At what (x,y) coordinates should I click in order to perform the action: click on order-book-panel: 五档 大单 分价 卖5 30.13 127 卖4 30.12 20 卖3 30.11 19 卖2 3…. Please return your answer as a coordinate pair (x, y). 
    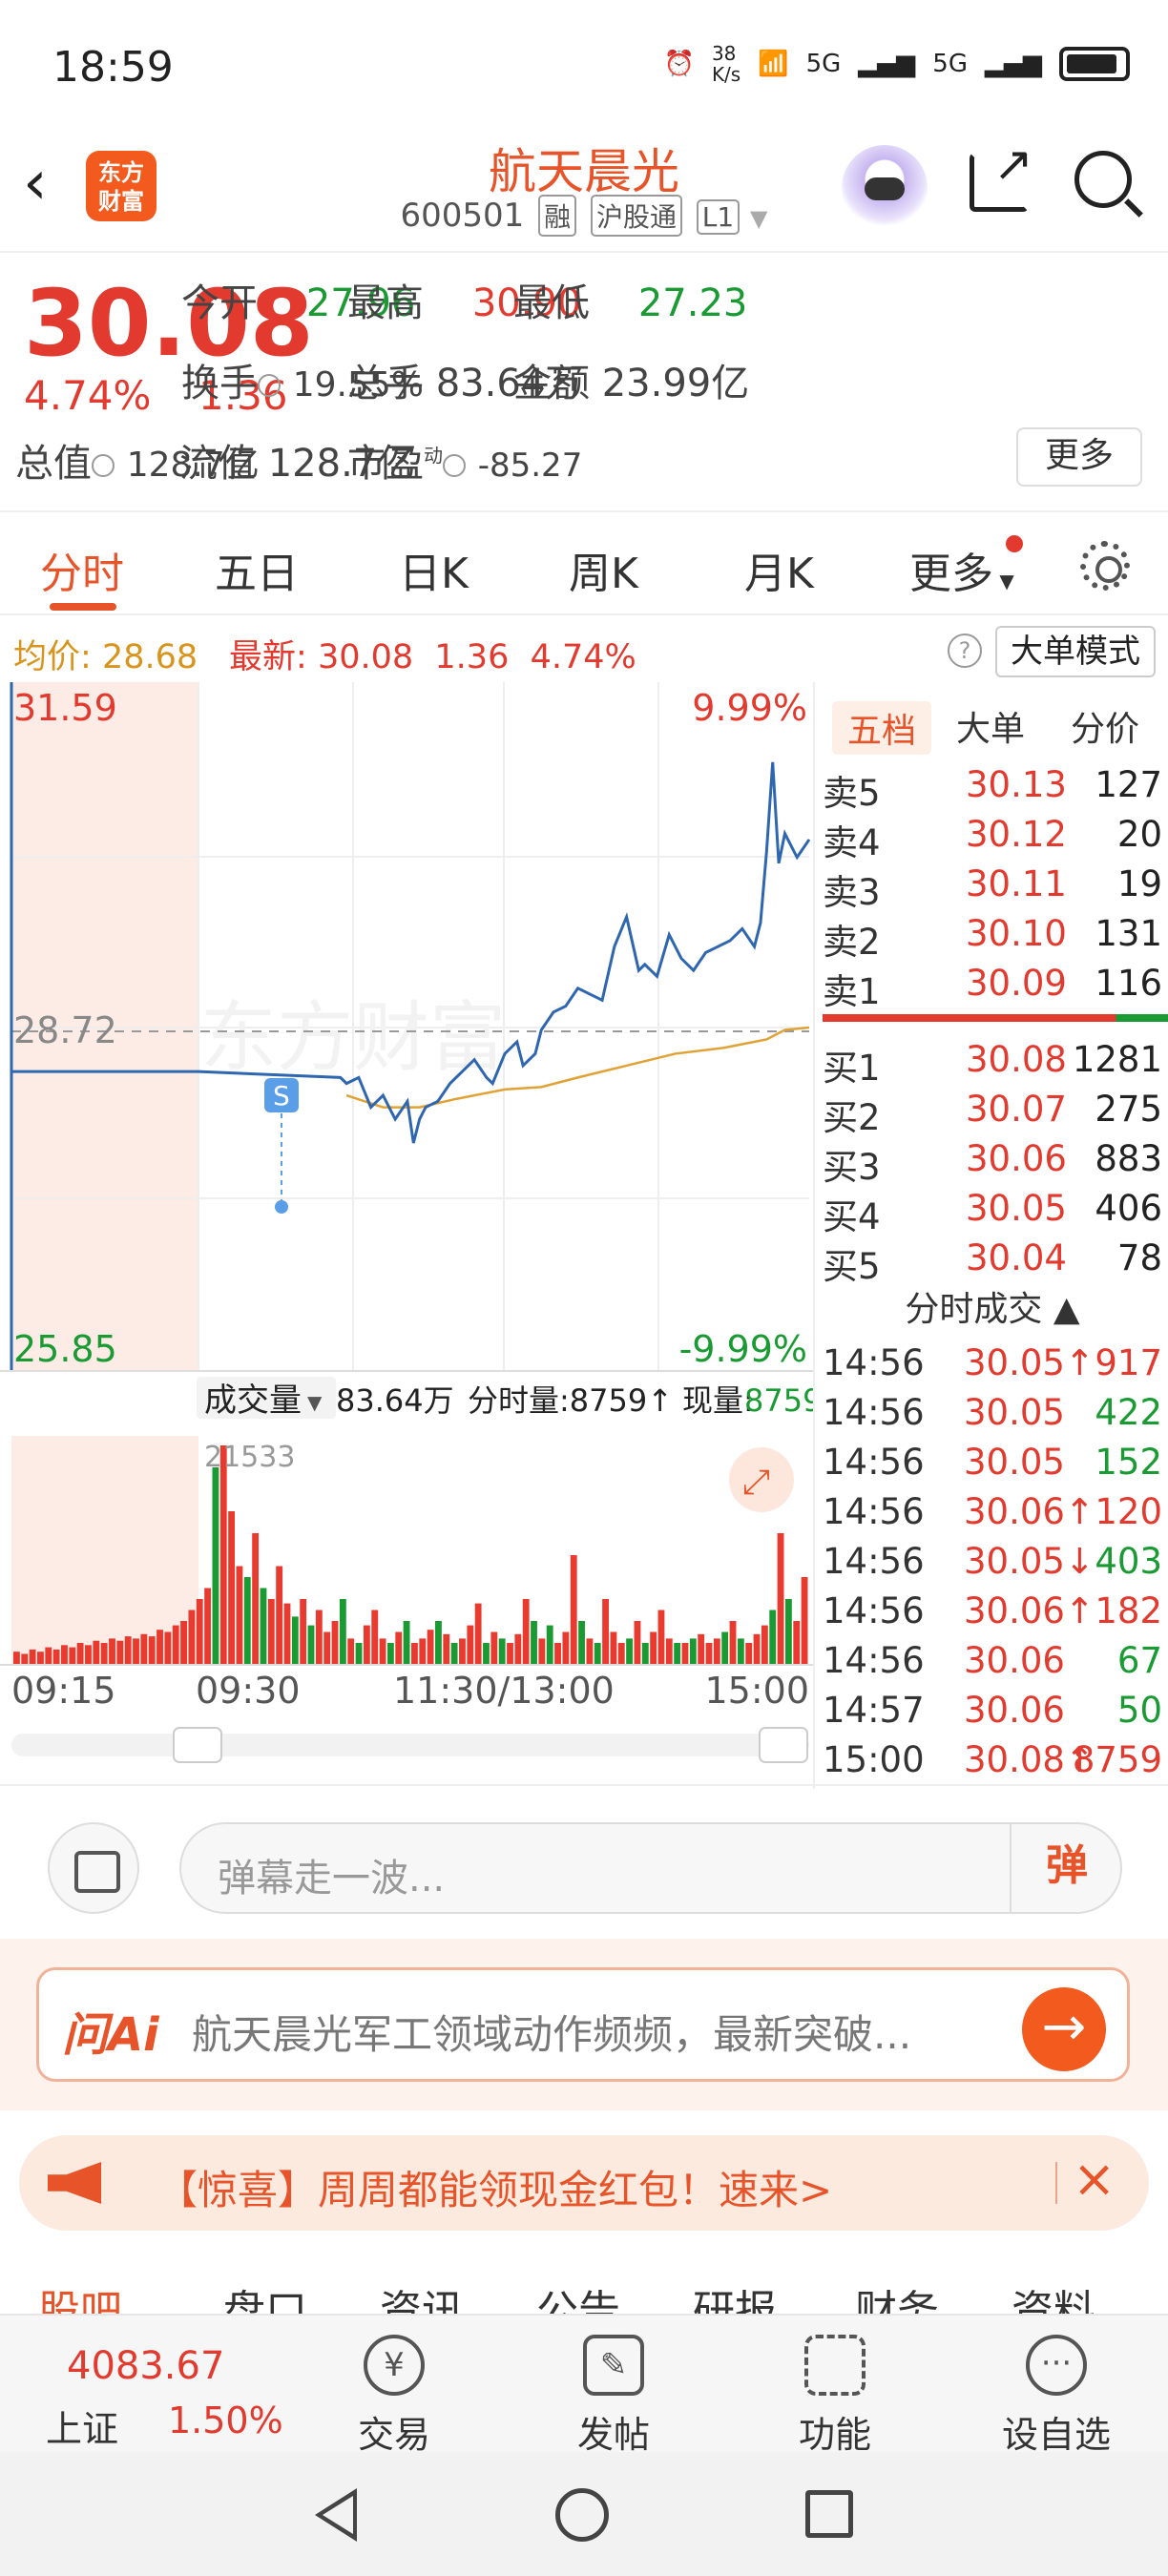
    Looking at the image, I should click on (990, 1235).